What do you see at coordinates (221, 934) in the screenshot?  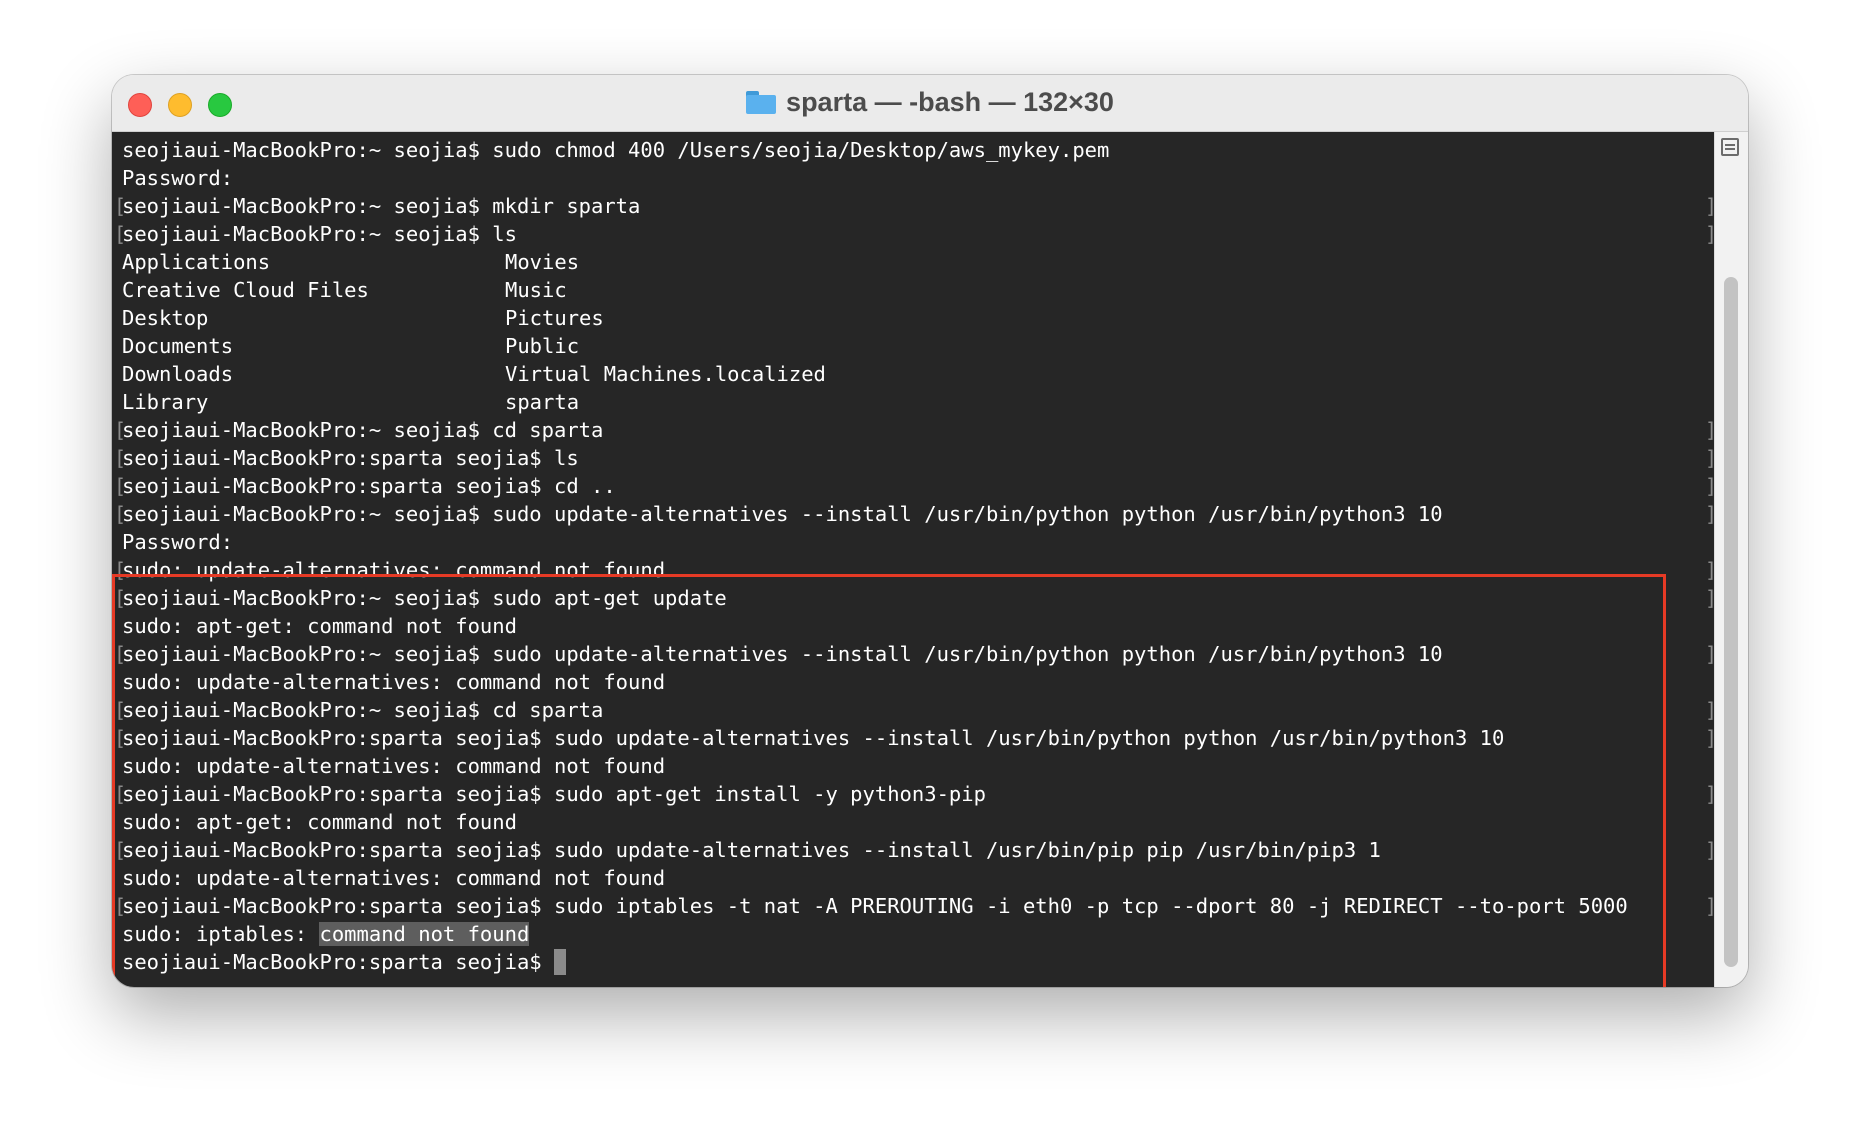 I see `line-text: sudo: iptables:` at bounding box center [221, 934].